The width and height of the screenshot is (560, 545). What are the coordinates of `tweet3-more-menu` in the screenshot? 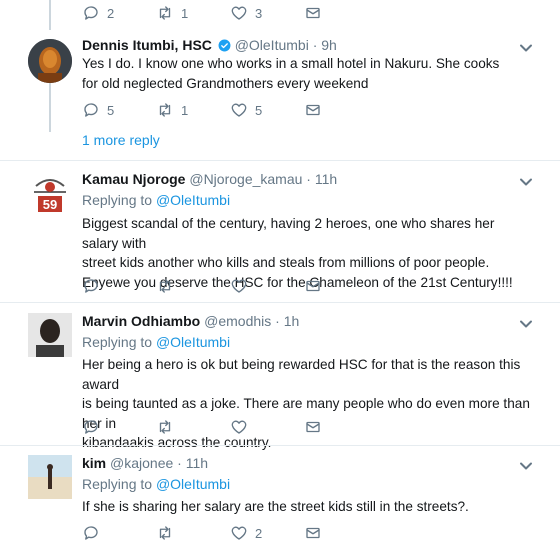 It's located at (526, 324).